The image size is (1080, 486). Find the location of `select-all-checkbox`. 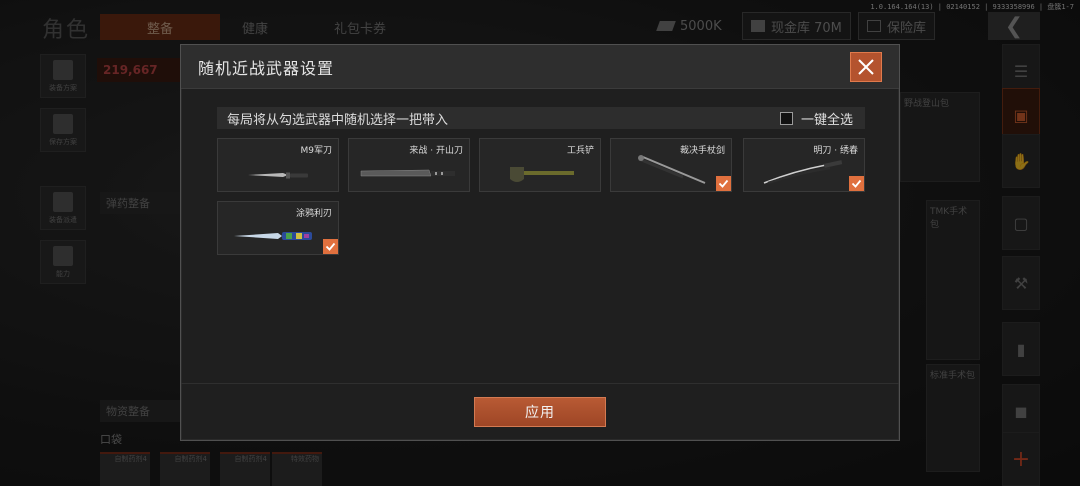

select-all-checkbox is located at coordinates (786, 118).